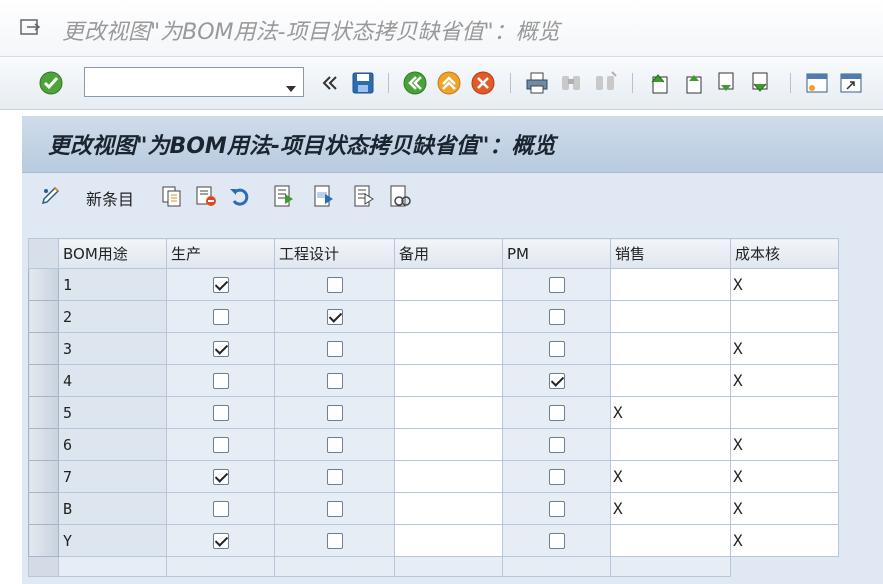 This screenshot has height=584, width=883. Describe the element at coordinates (817, 83) in the screenshot. I see `new-session-icon` at that location.